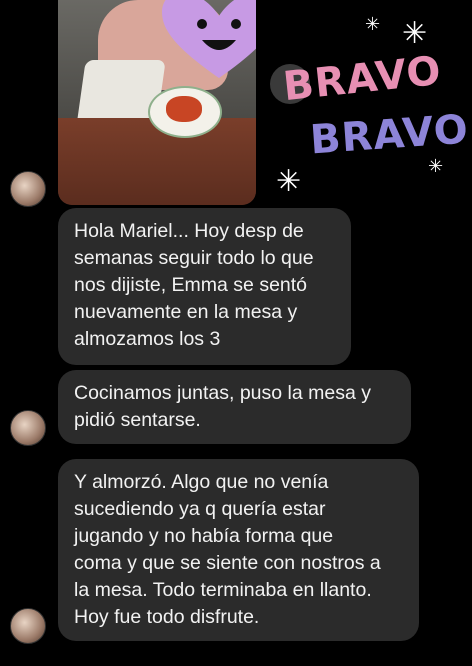 This screenshot has height=666, width=472. I want to click on message-line: nuevamente en la mesa y, so click(186, 312).